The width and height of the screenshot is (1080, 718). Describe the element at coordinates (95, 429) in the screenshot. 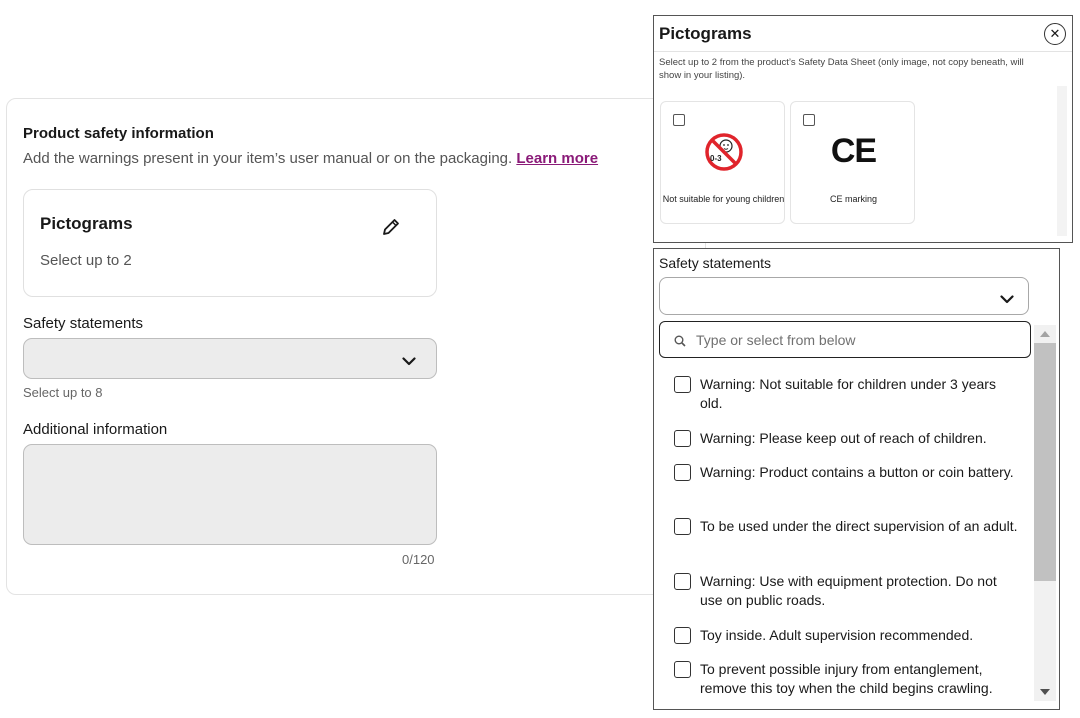

I see `additional-info-label: Additional information` at that location.